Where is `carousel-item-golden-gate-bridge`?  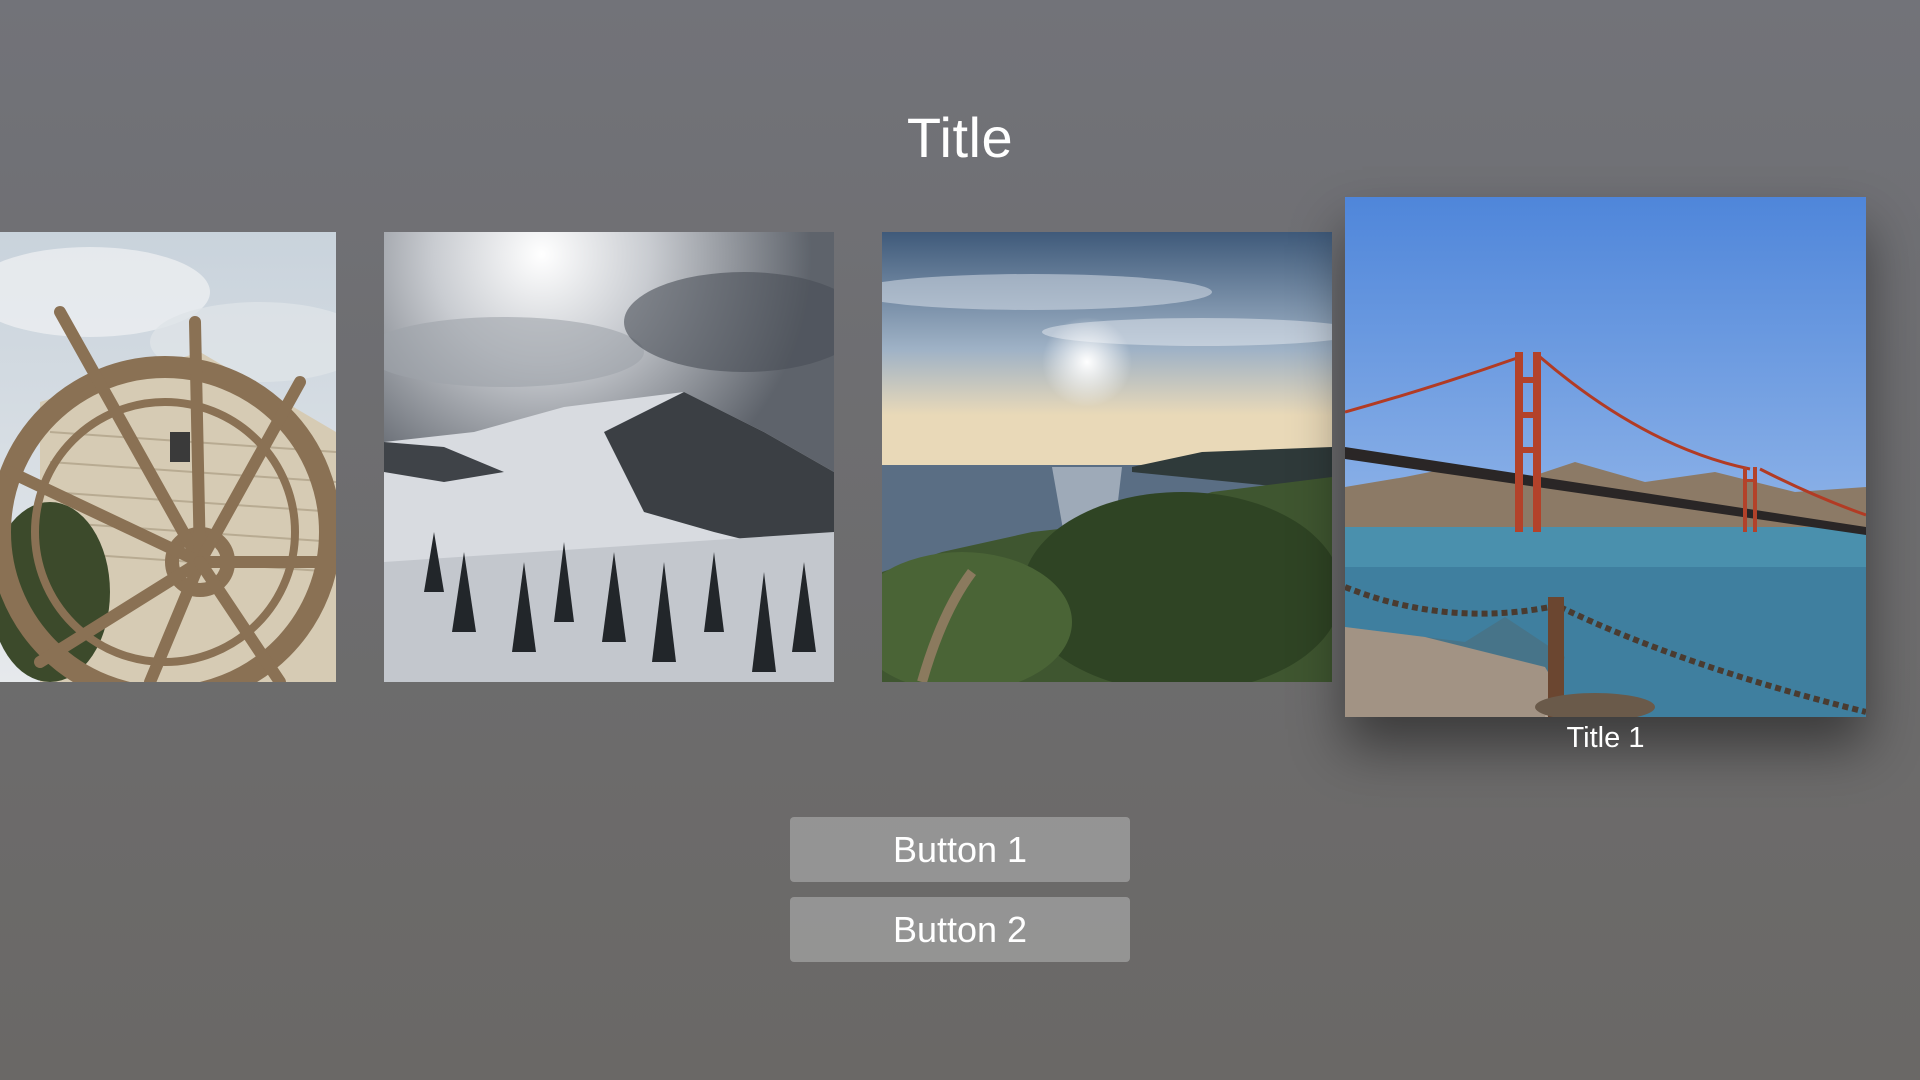
carousel-item-golden-gate-bridge is located at coordinates (1605, 457).